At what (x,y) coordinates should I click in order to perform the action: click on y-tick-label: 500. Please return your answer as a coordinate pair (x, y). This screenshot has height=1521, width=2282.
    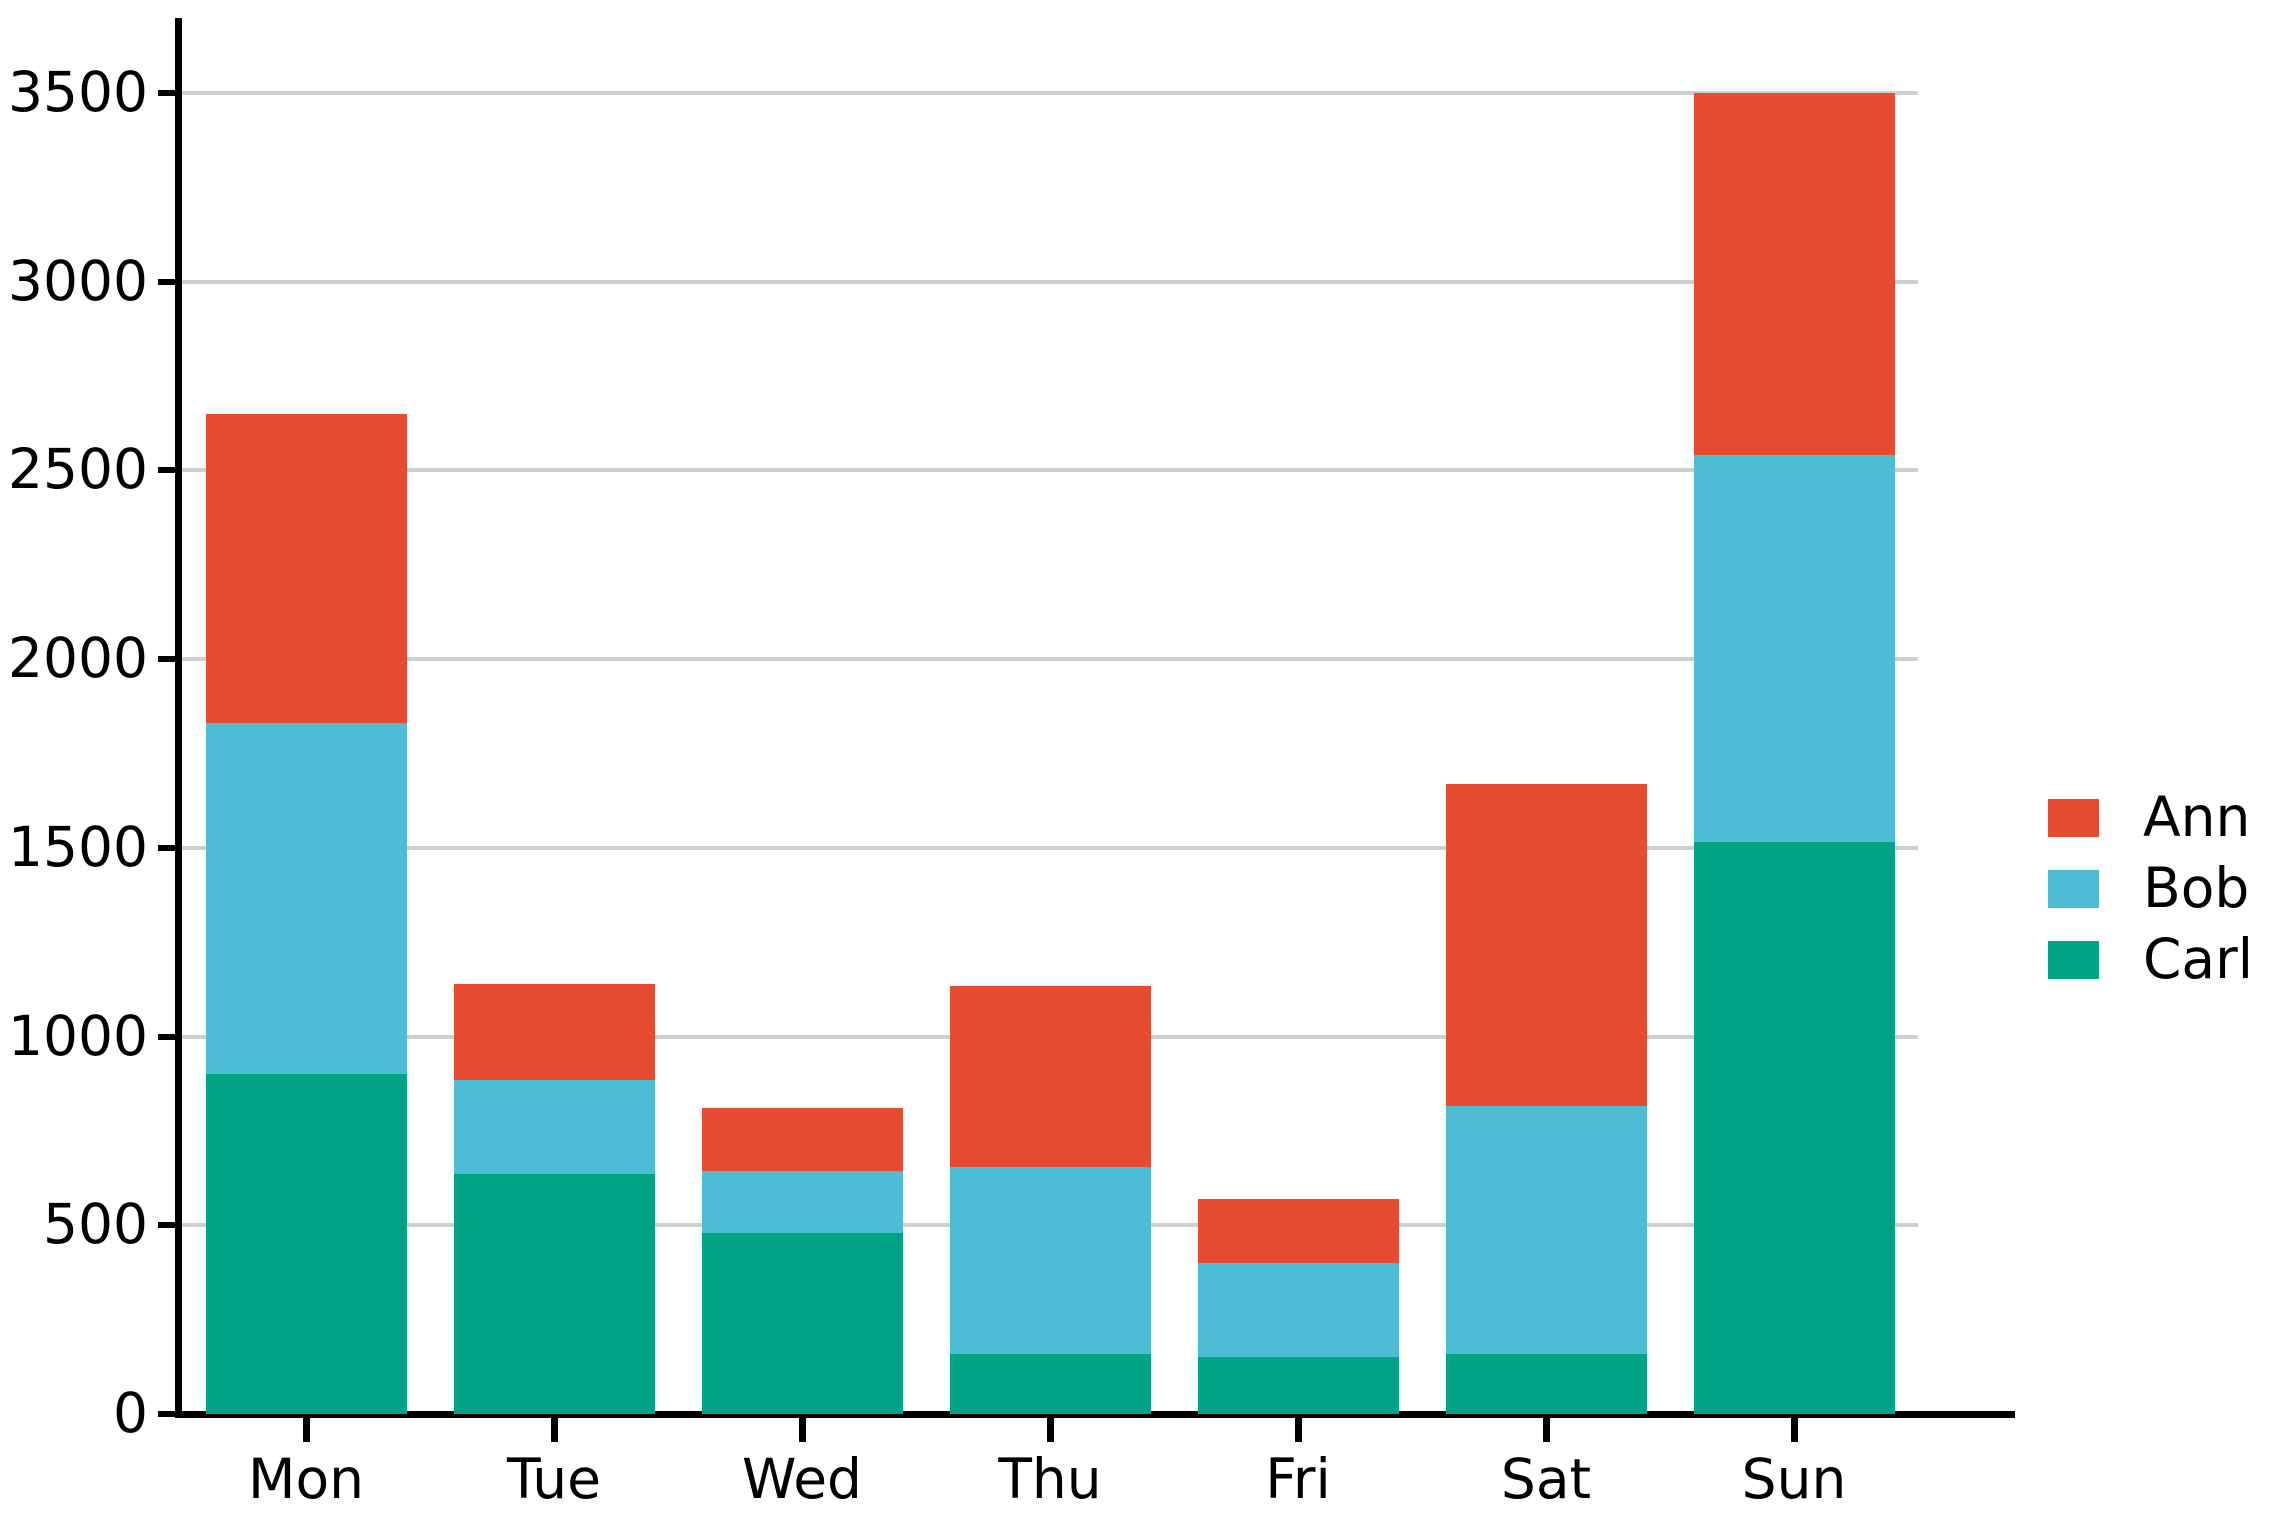
    Looking at the image, I should click on (95, 1224).